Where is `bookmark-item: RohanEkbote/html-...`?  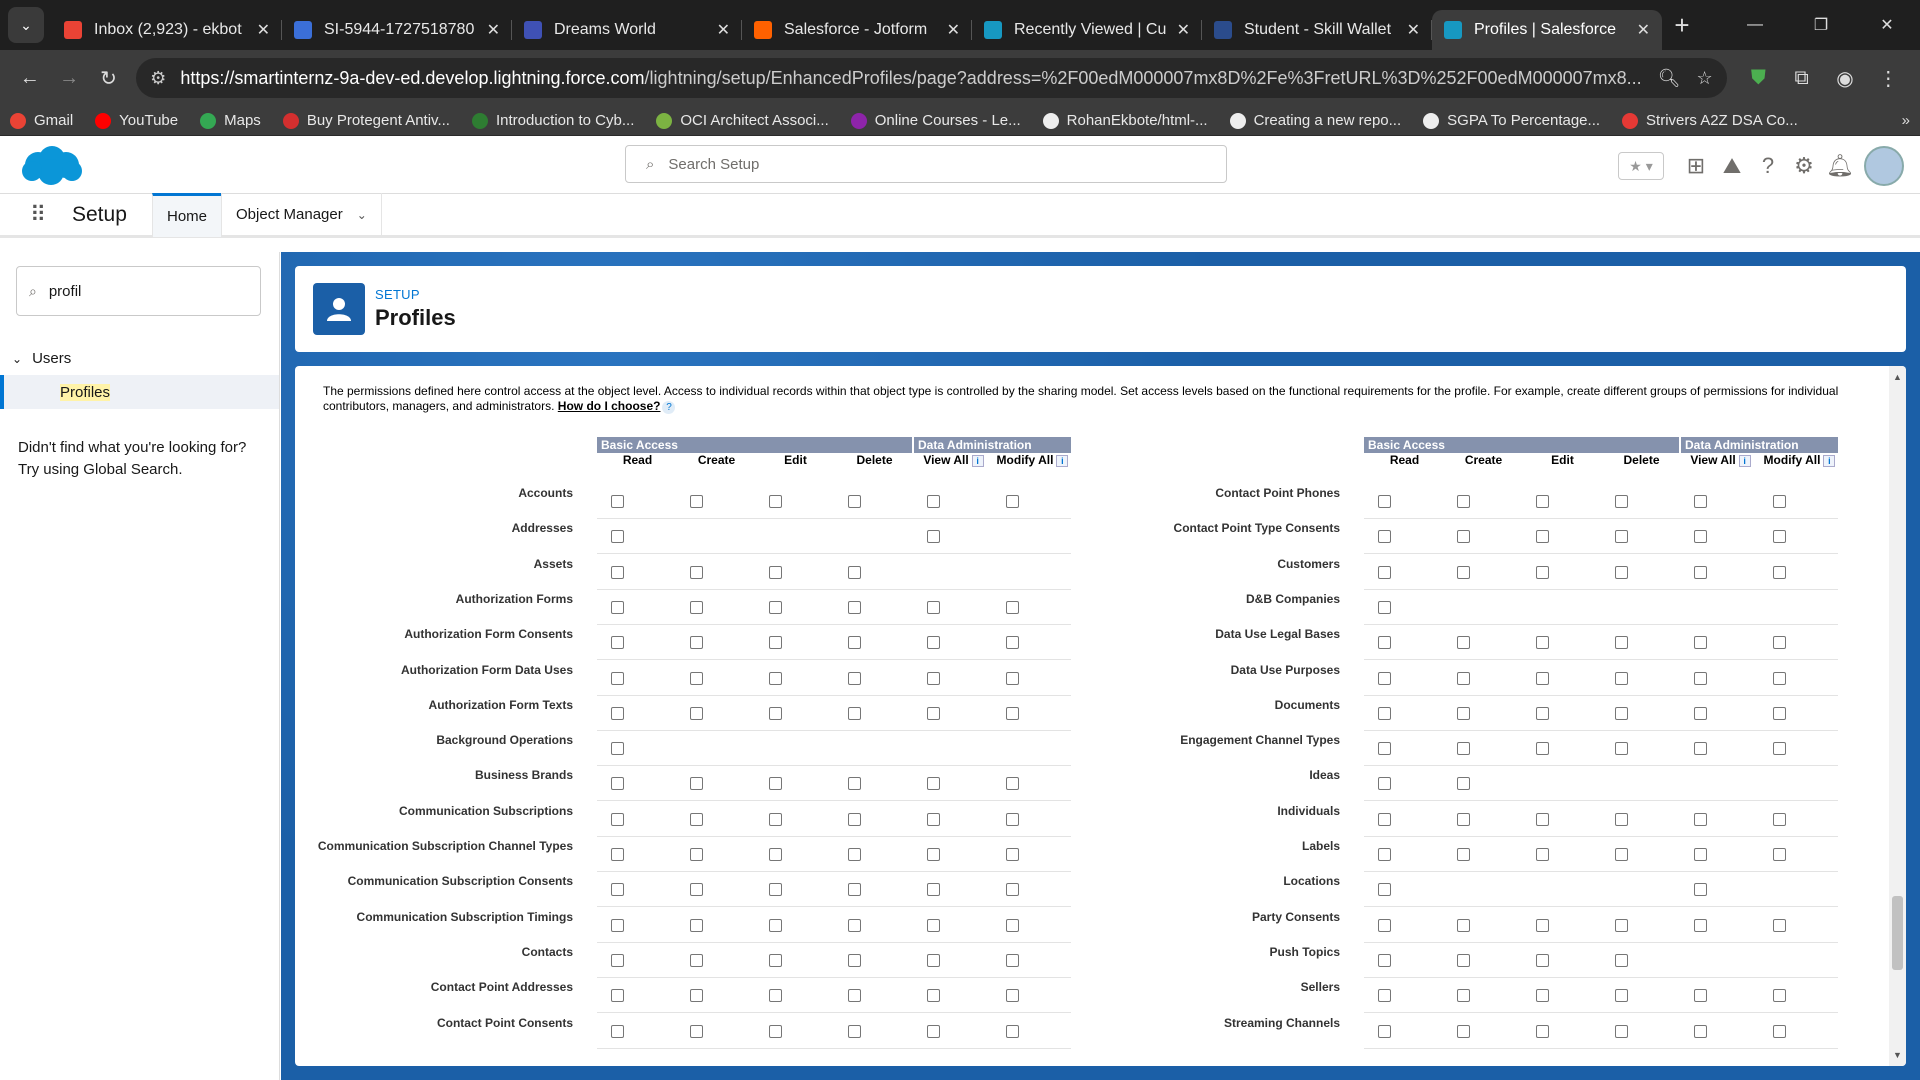
bookmark-item: RohanEkbote/html-... is located at coordinates (1125, 120).